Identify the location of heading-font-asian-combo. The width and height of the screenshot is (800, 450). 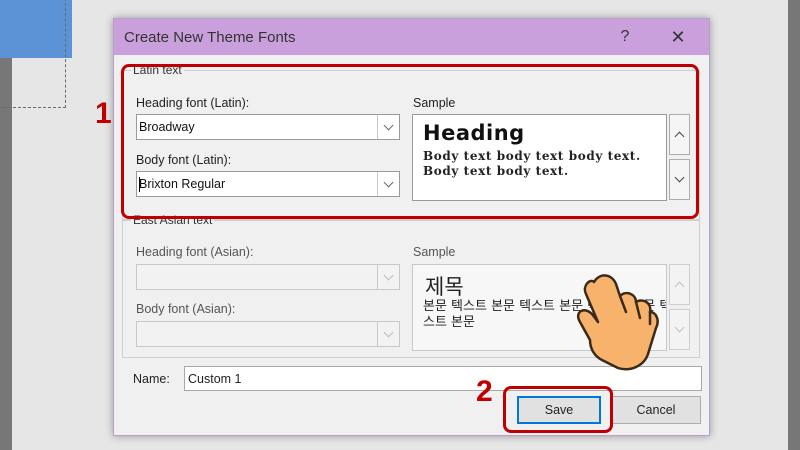
(268, 277).